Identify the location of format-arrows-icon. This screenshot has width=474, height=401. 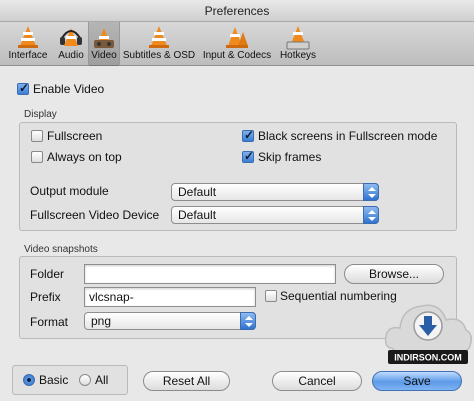
(248, 321).